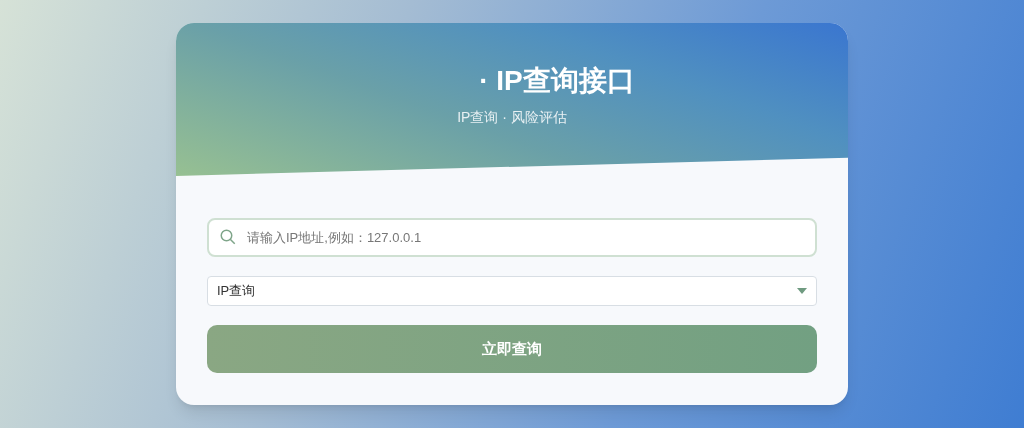  I want to click on query-type-select: IP查询, so click(512, 291).